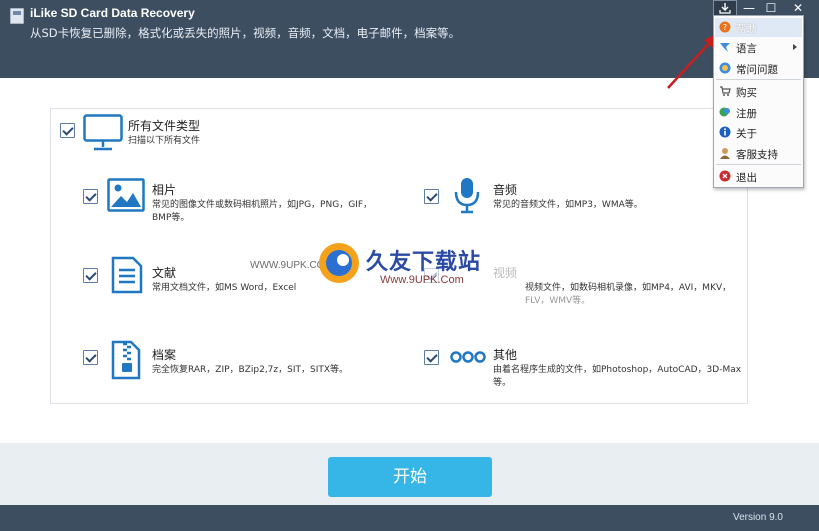  What do you see at coordinates (67, 130) in the screenshot?
I see `all-types-checkbox` at bounding box center [67, 130].